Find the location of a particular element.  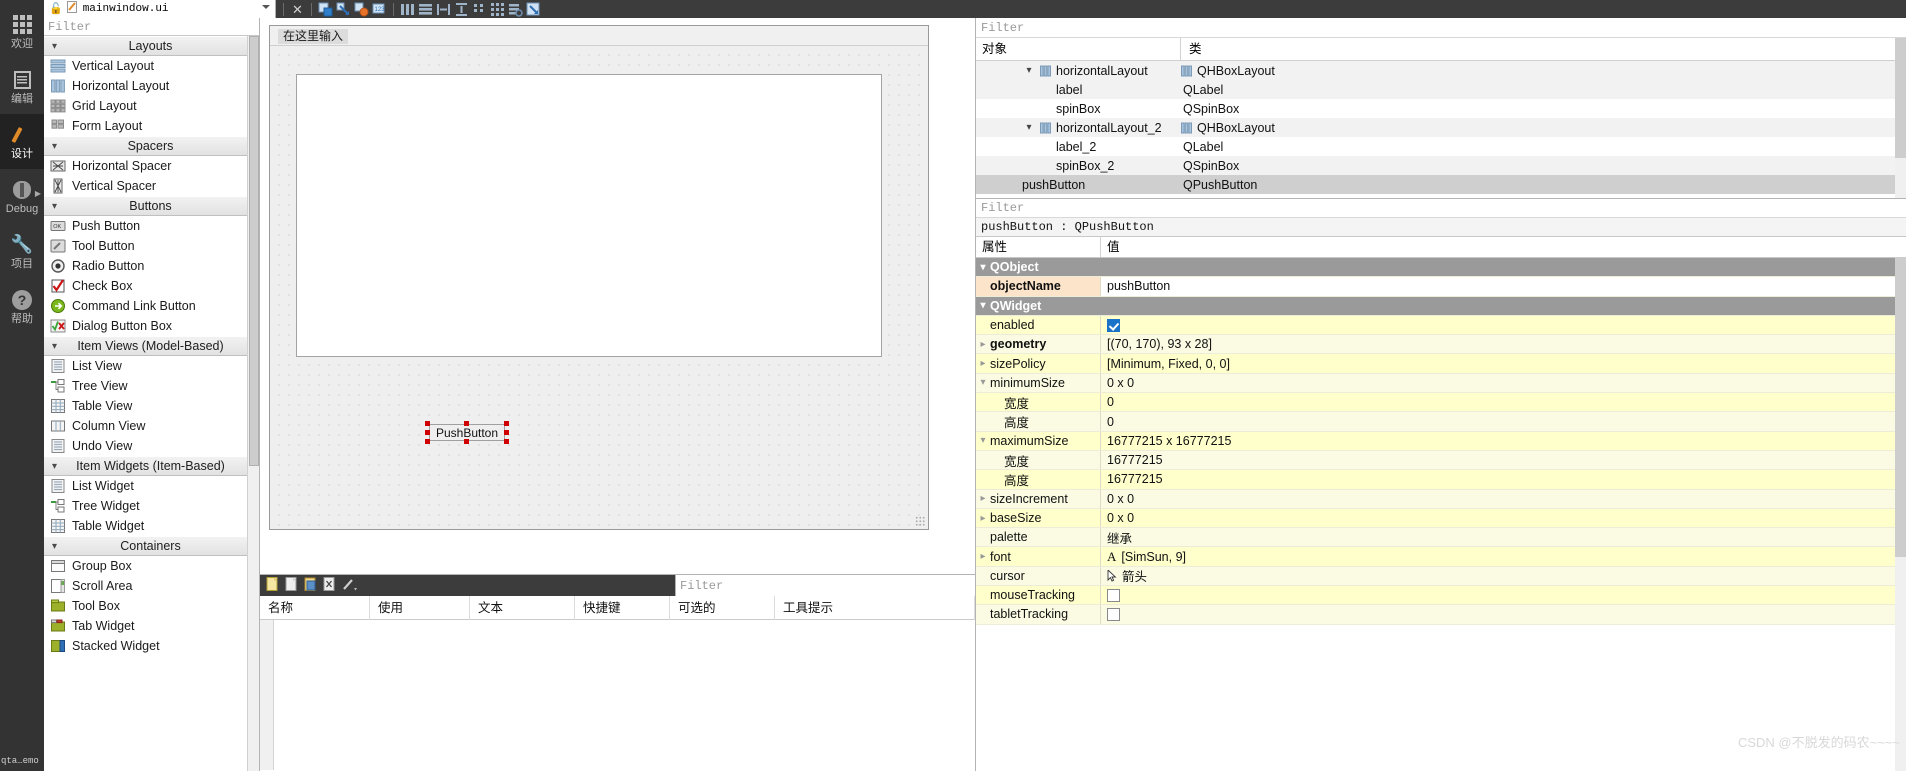

widget-item-push-button: OK Push Button is located at coordinates (151, 226).